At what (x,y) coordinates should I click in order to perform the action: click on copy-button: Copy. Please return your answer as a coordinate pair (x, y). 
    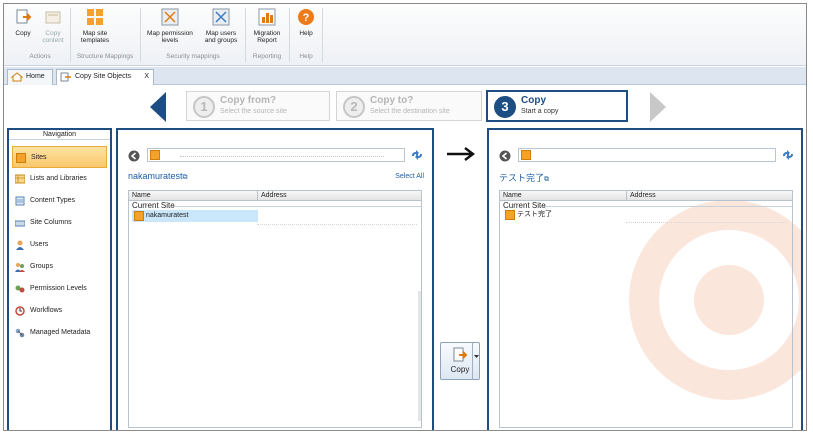
    Looking at the image, I should click on (23, 22).